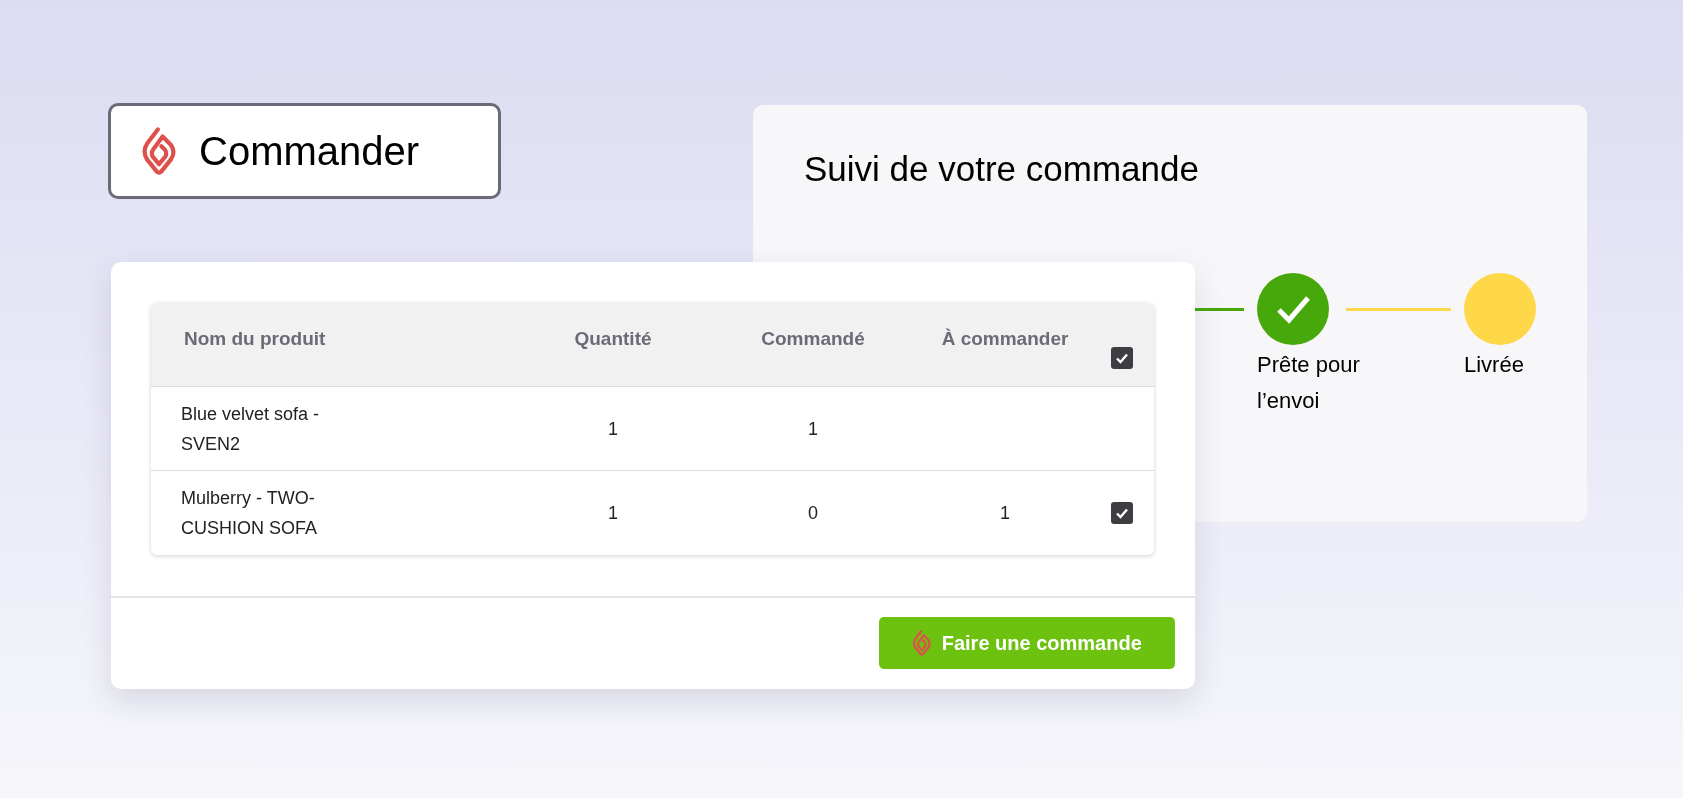 The height and width of the screenshot is (798, 1683). Describe the element at coordinates (304, 151) in the screenshot. I see `order-button: Commander` at that location.